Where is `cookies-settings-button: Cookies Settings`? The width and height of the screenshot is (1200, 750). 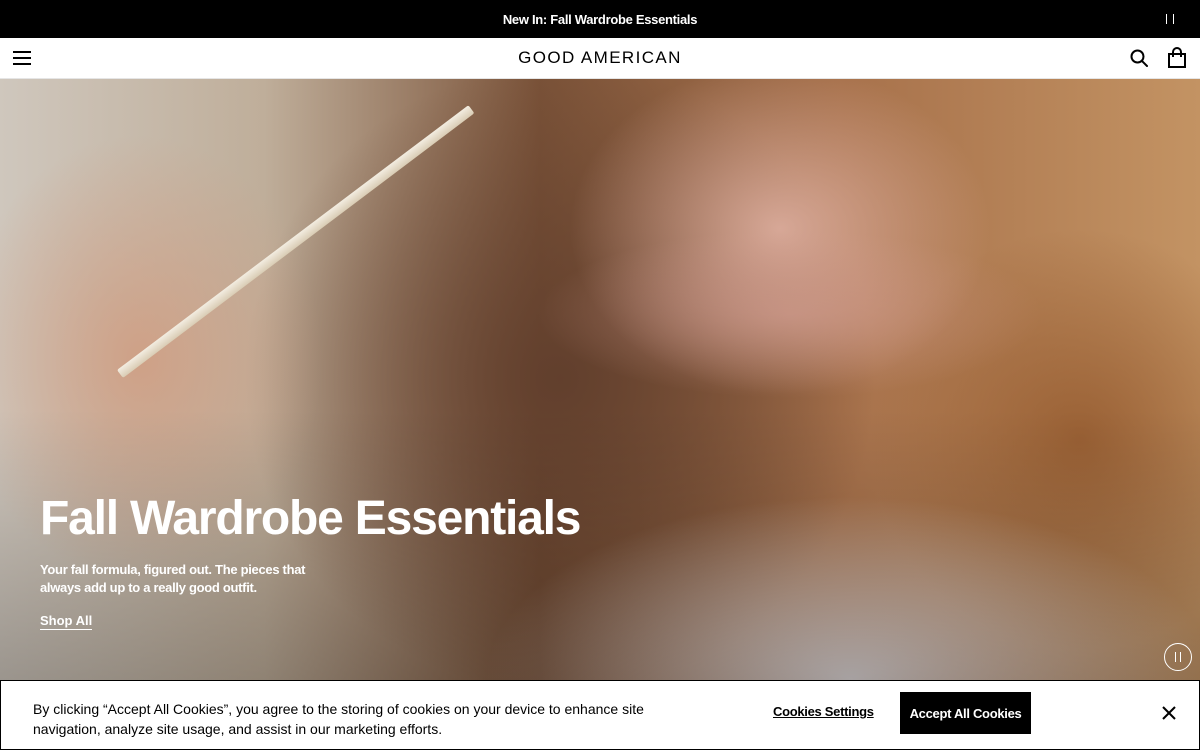 cookies-settings-button: Cookies Settings is located at coordinates (823, 711).